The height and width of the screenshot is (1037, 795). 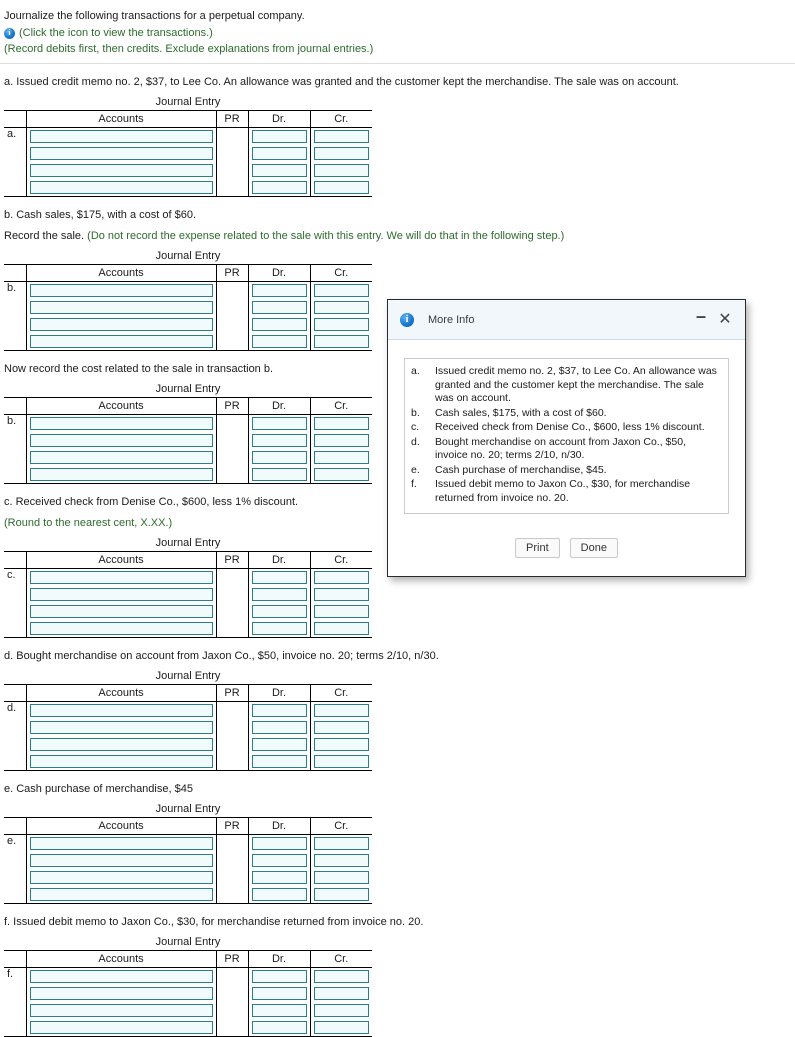 What do you see at coordinates (341, 826) in the screenshot?
I see `column-header-cr: Cr.` at bounding box center [341, 826].